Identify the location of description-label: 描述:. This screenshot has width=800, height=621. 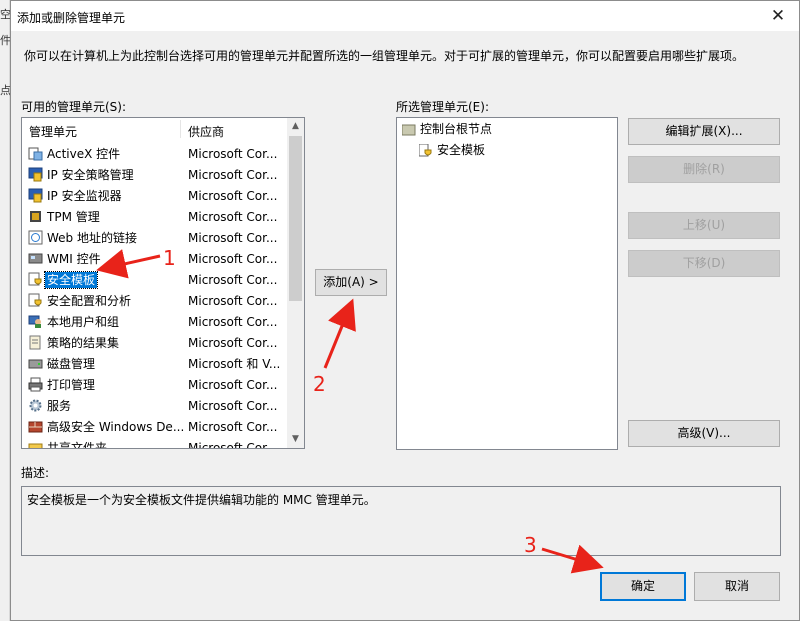
(35, 473).